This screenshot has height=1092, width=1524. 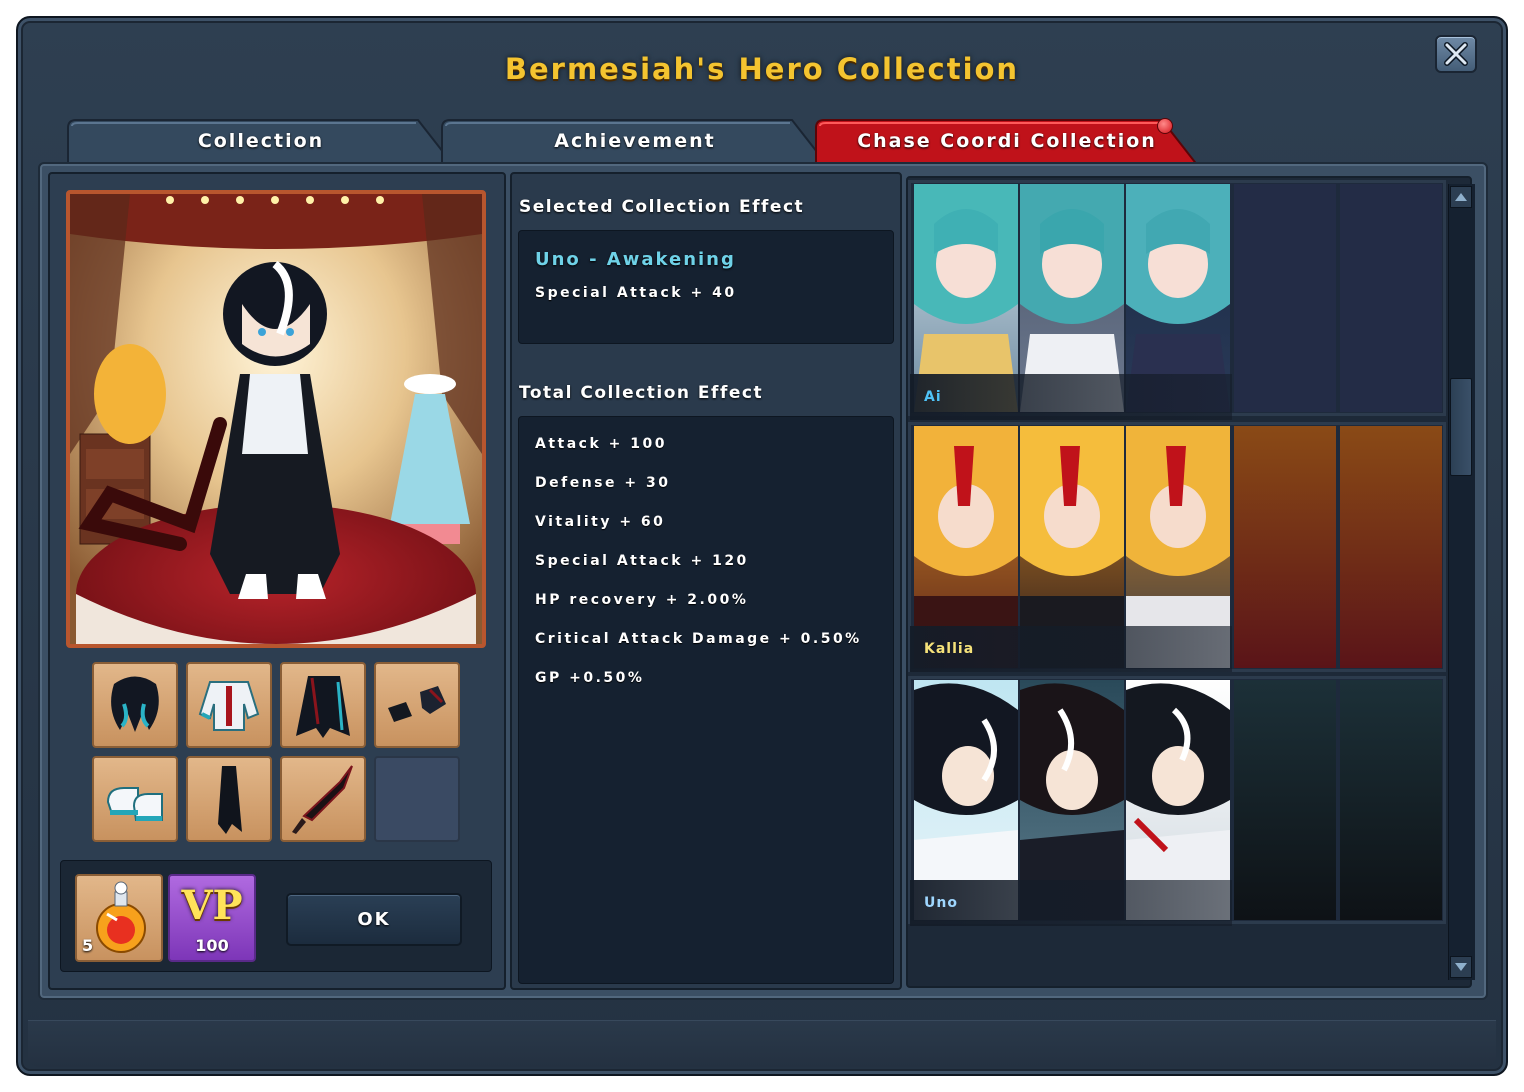 I want to click on tab-chase-coordi-label: Chase Coordi Collection, so click(x=1007, y=141).